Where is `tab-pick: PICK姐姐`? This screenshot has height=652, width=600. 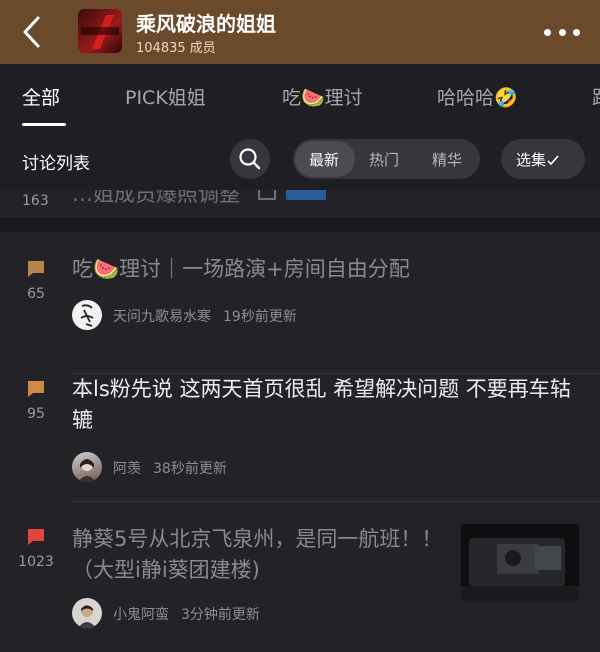
tab-pick: PICK姐姐 is located at coordinates (165, 96).